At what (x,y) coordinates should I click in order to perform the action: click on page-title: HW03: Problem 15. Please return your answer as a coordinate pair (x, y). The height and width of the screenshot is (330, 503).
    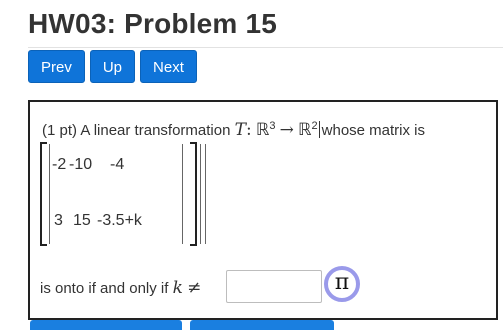
    Looking at the image, I should click on (153, 23).